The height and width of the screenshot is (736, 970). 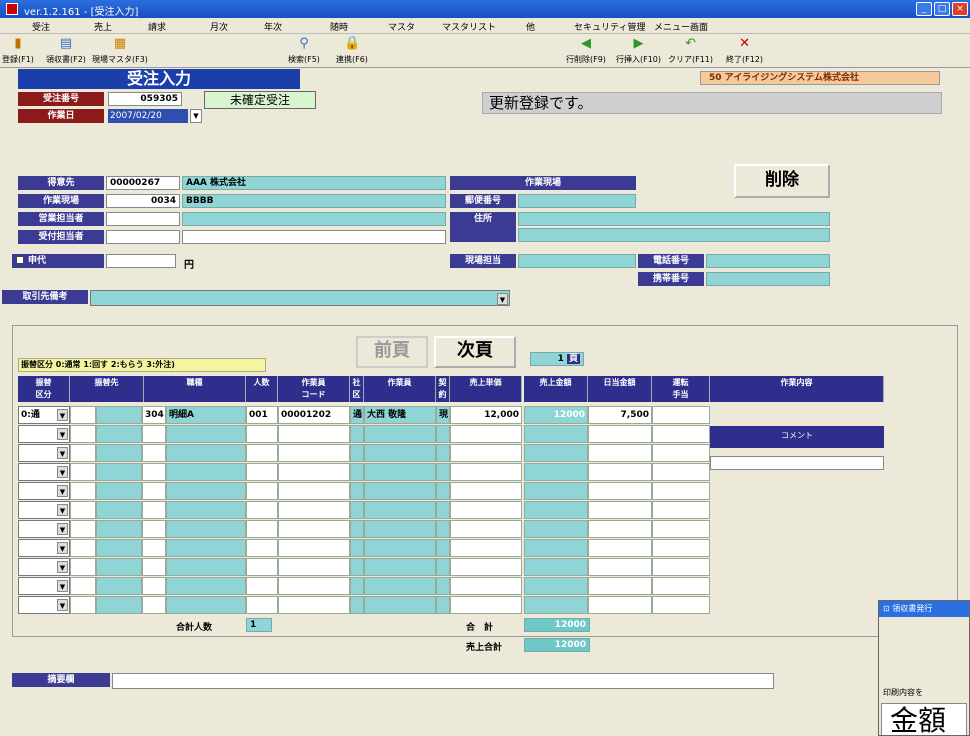 What do you see at coordinates (314, 415) in the screenshot?
I see `worker-code-cell: 00001202` at bounding box center [314, 415].